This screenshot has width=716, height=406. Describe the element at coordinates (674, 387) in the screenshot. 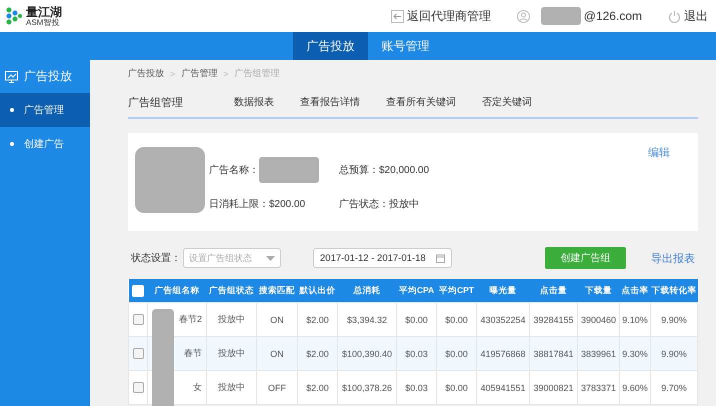

I see `table-cell: 9.70%` at that location.